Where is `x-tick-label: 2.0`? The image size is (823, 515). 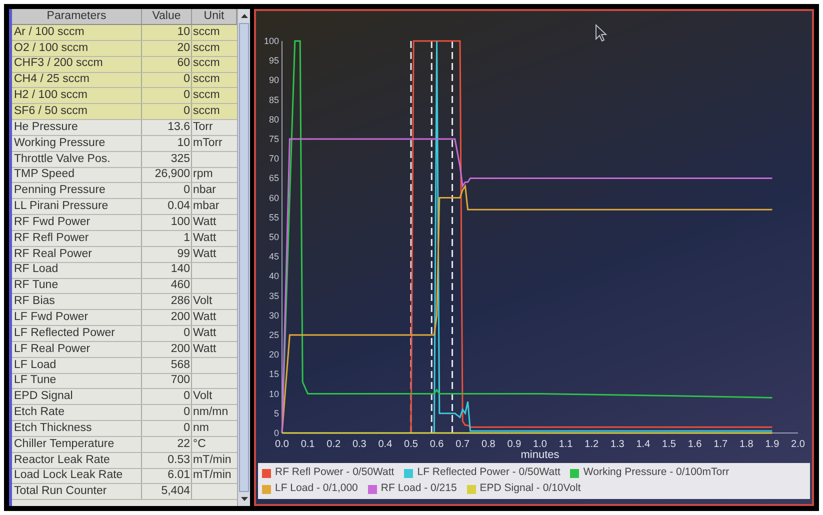
x-tick-label: 2.0 is located at coordinates (798, 444).